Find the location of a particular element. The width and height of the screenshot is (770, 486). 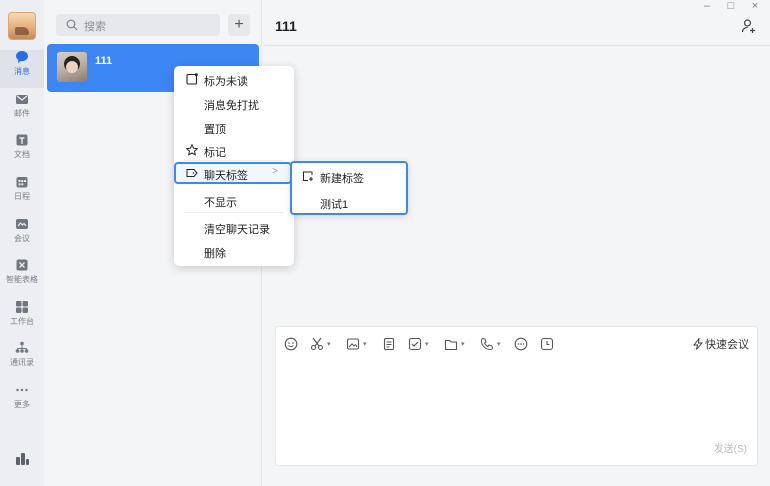

menu-item-mark-unread: 标为未读 is located at coordinates (234, 80).